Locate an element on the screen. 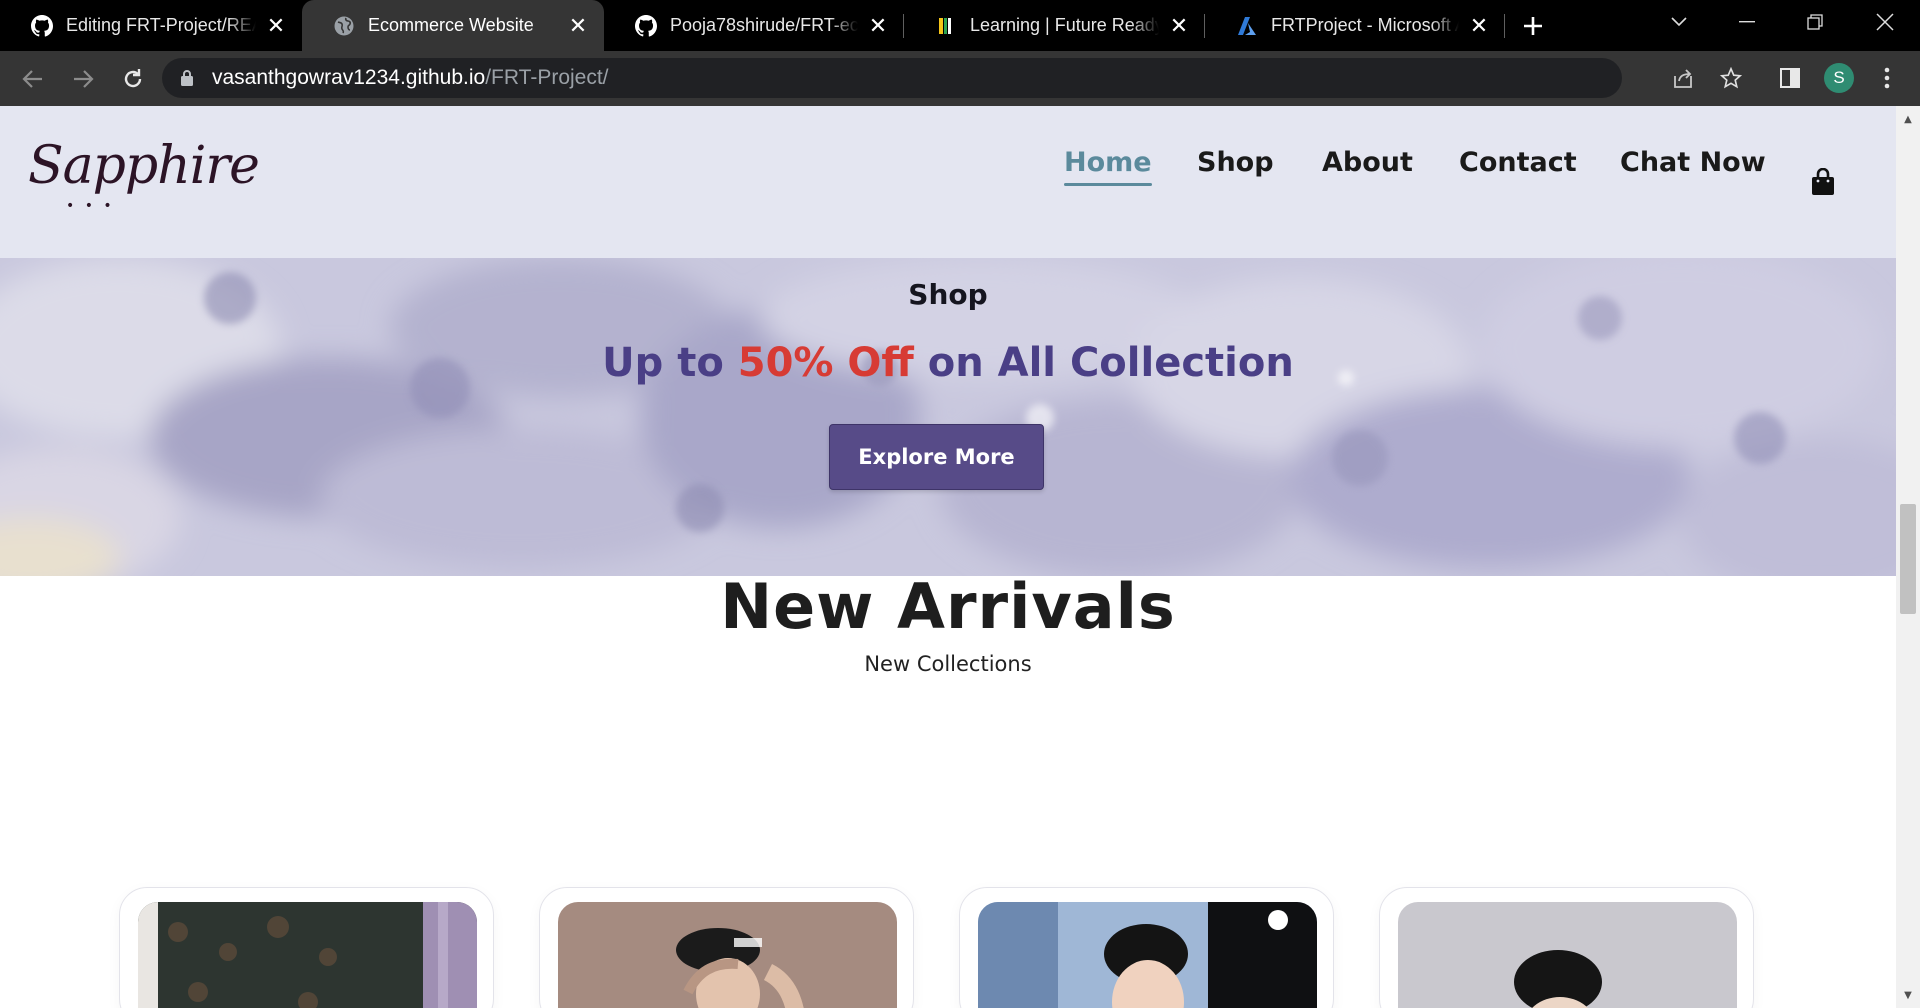  close-window-button is located at coordinates (1885, 22).